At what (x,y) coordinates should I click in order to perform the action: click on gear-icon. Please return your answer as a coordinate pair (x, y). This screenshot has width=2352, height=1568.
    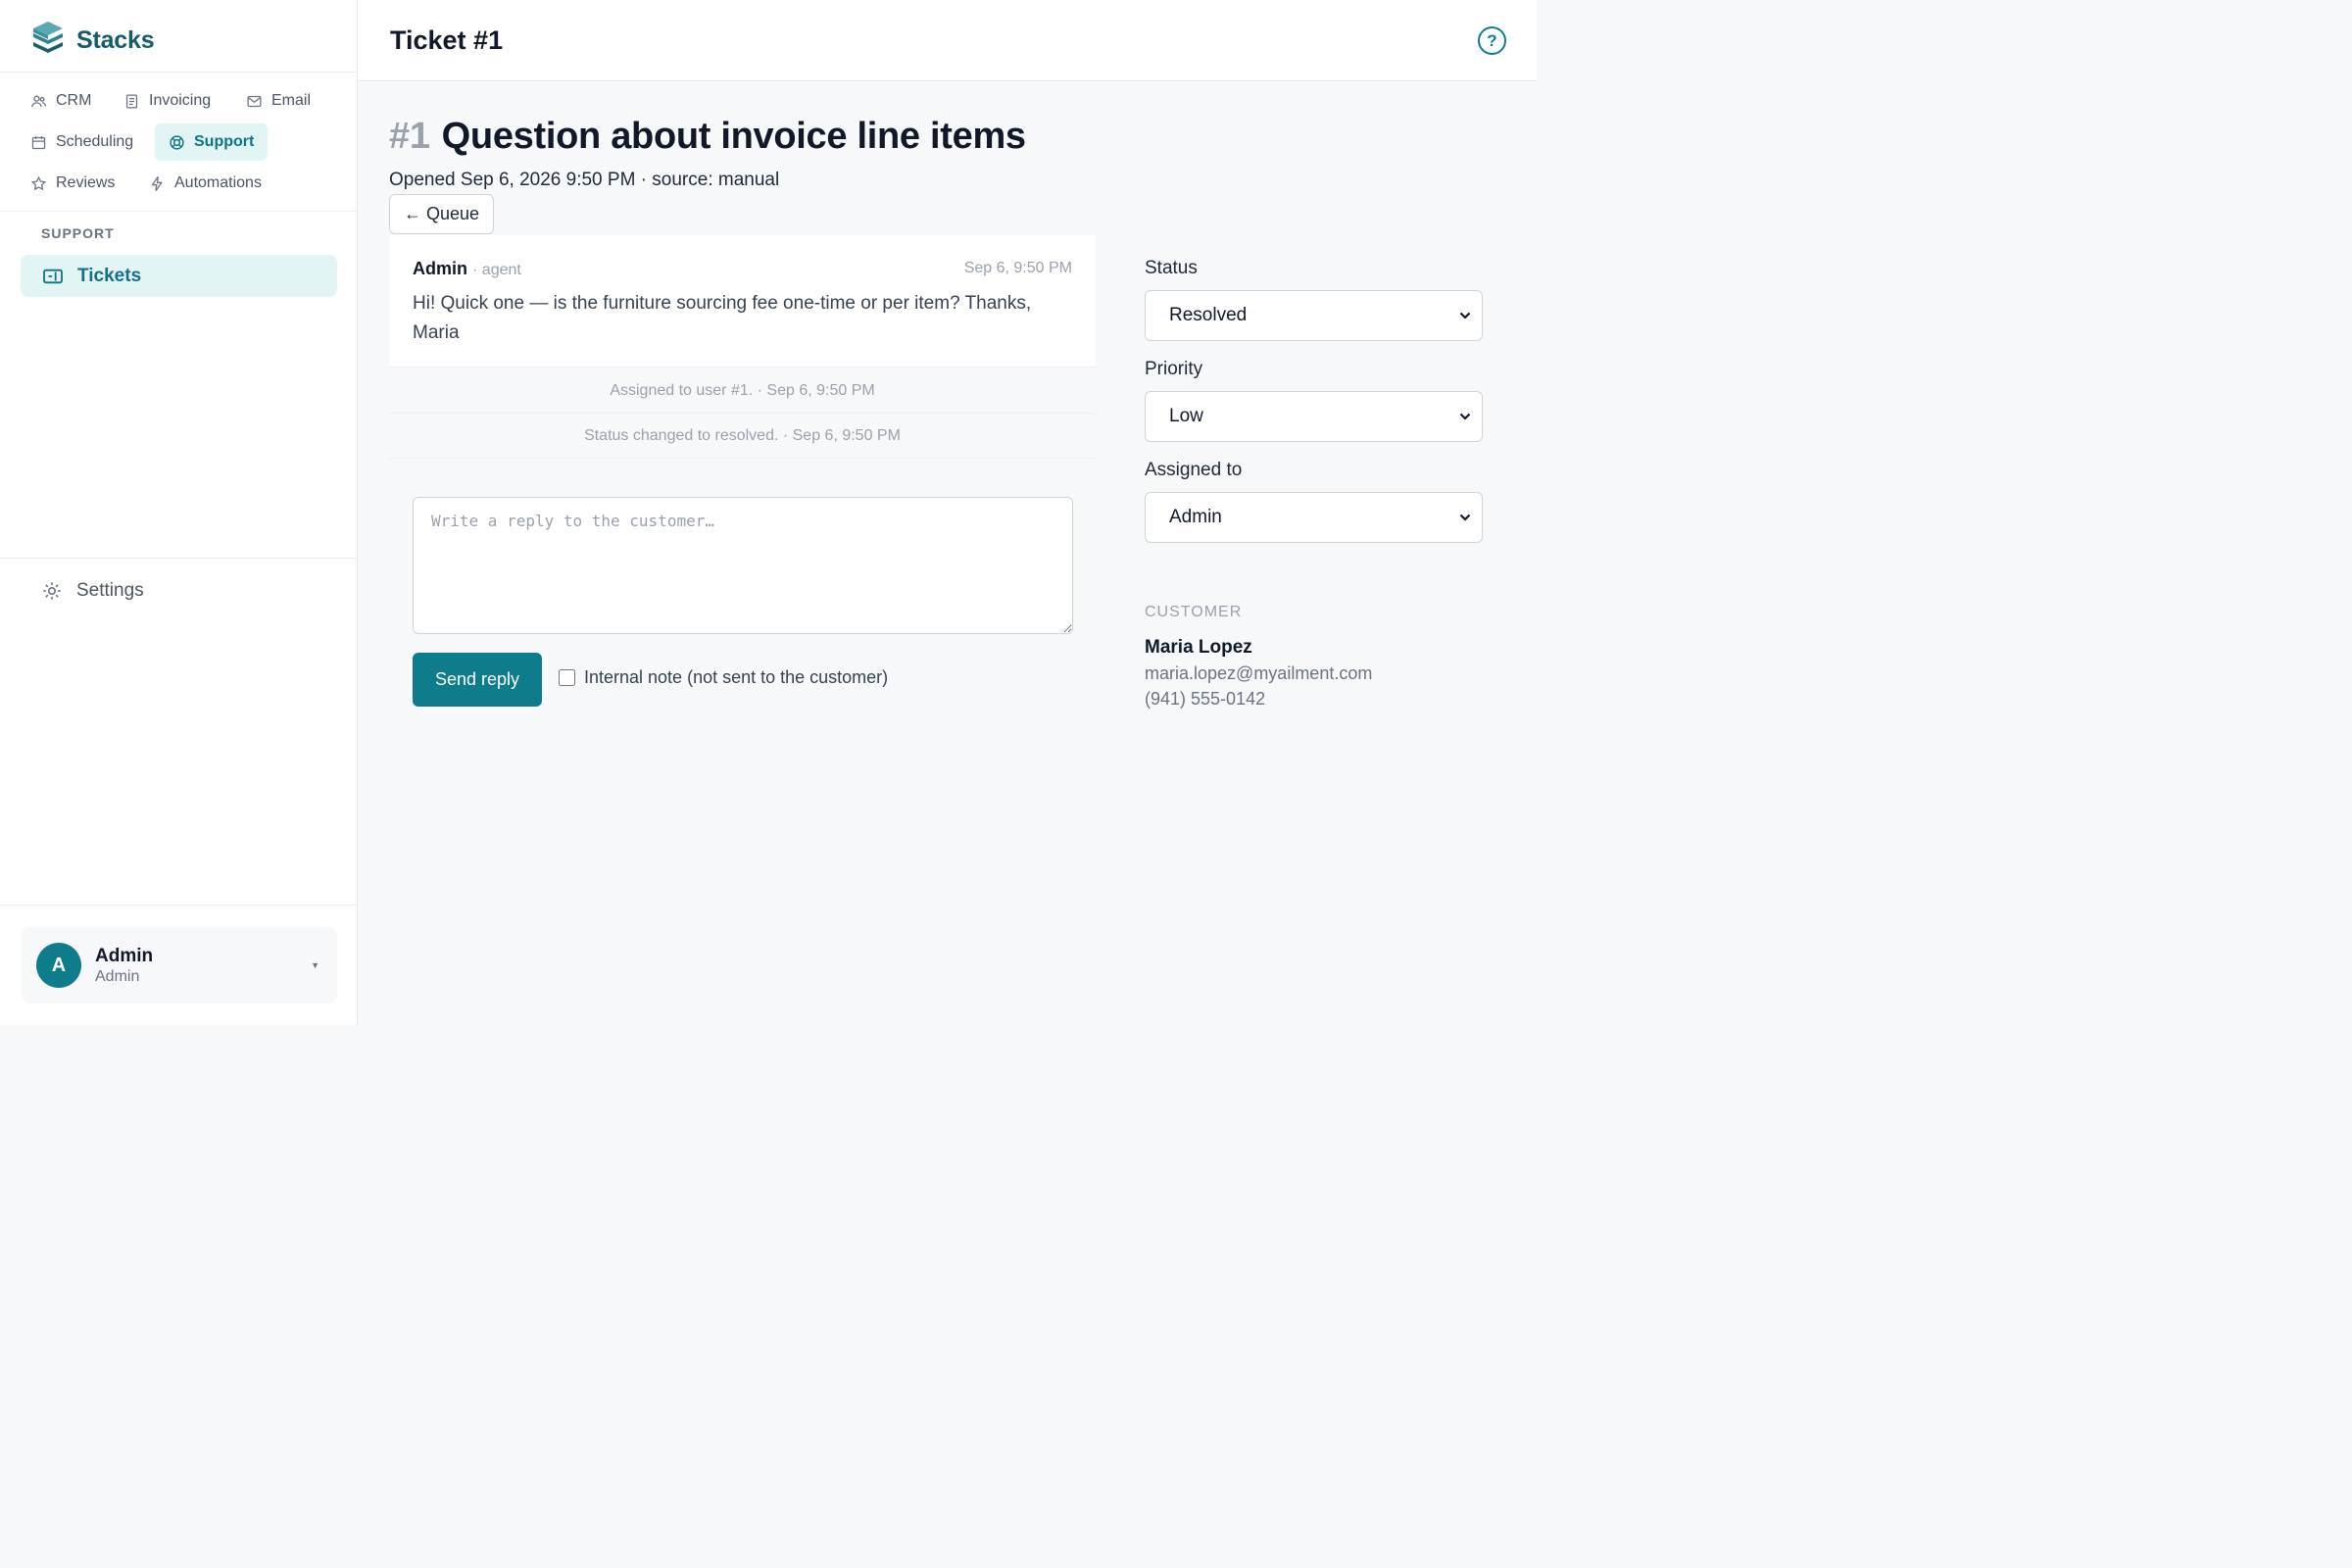
    Looking at the image, I should click on (52, 591).